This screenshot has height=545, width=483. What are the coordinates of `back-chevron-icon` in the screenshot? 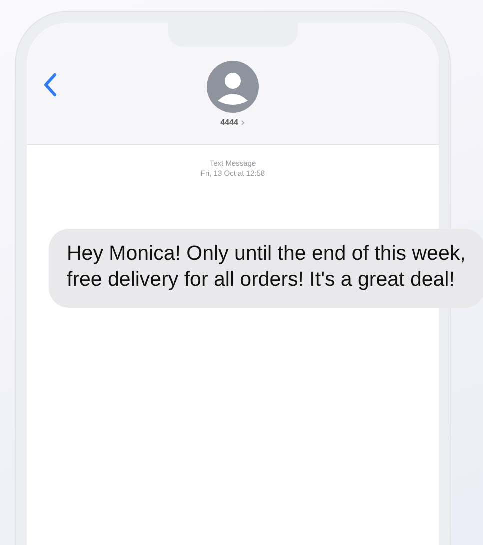 It's located at (50, 85).